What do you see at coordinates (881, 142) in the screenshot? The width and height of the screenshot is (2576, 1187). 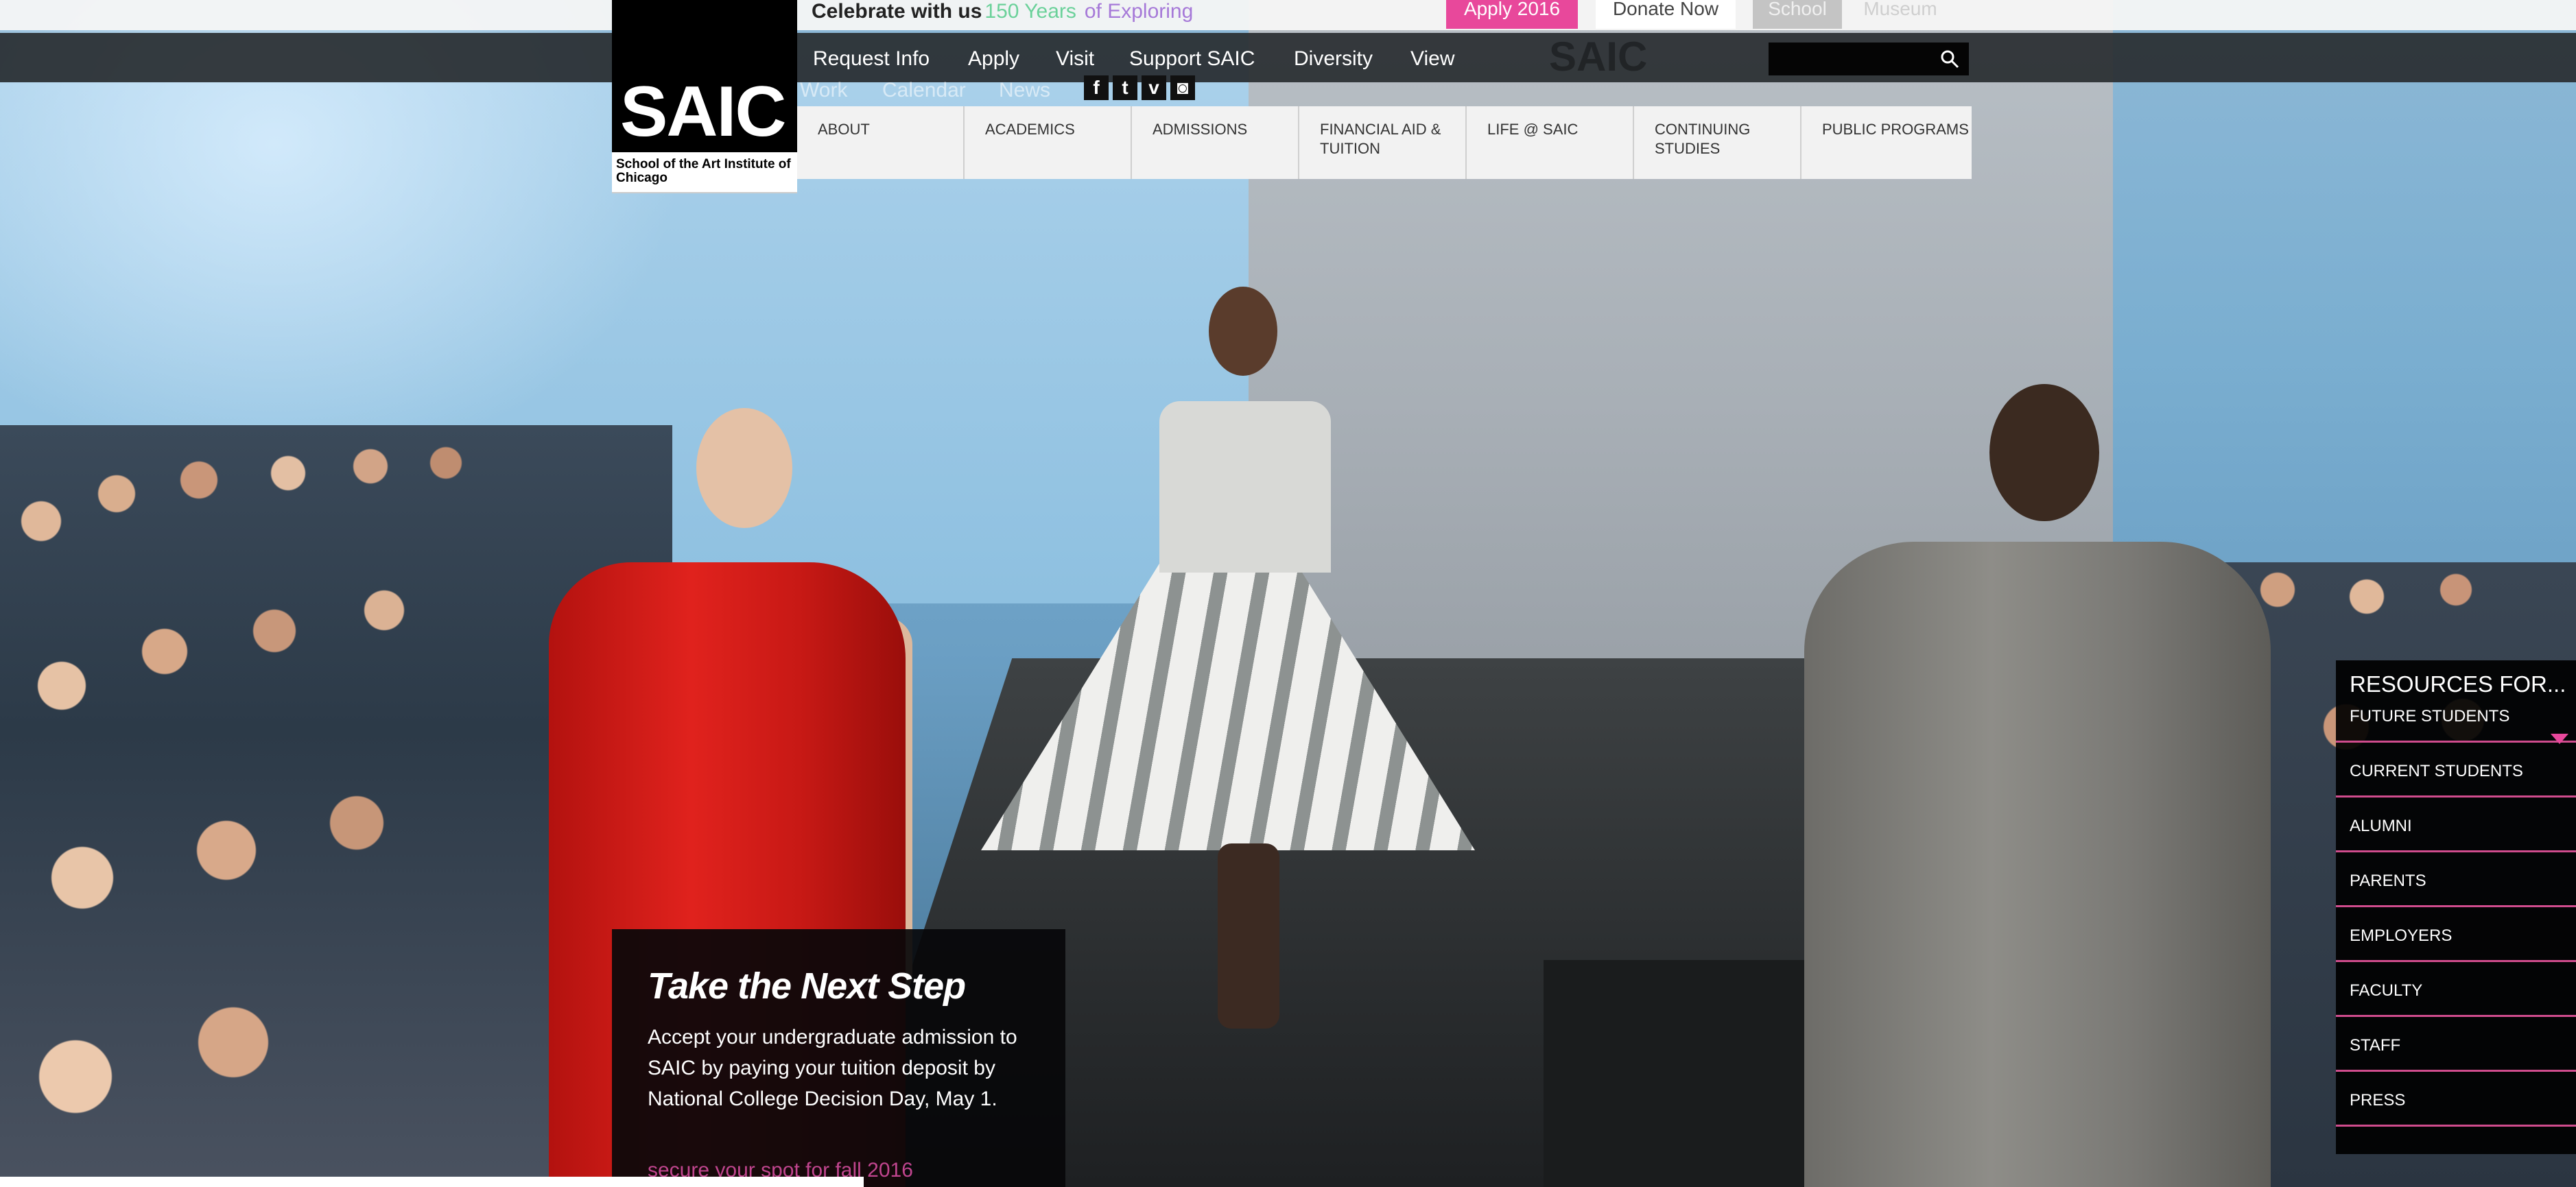 I see `menu-about: ABOUT` at bounding box center [881, 142].